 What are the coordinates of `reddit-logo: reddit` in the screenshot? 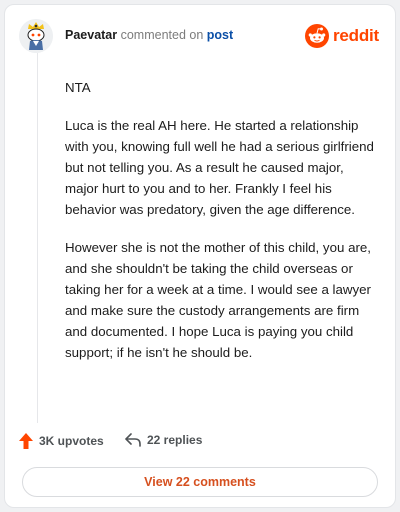 It's located at (341, 36).